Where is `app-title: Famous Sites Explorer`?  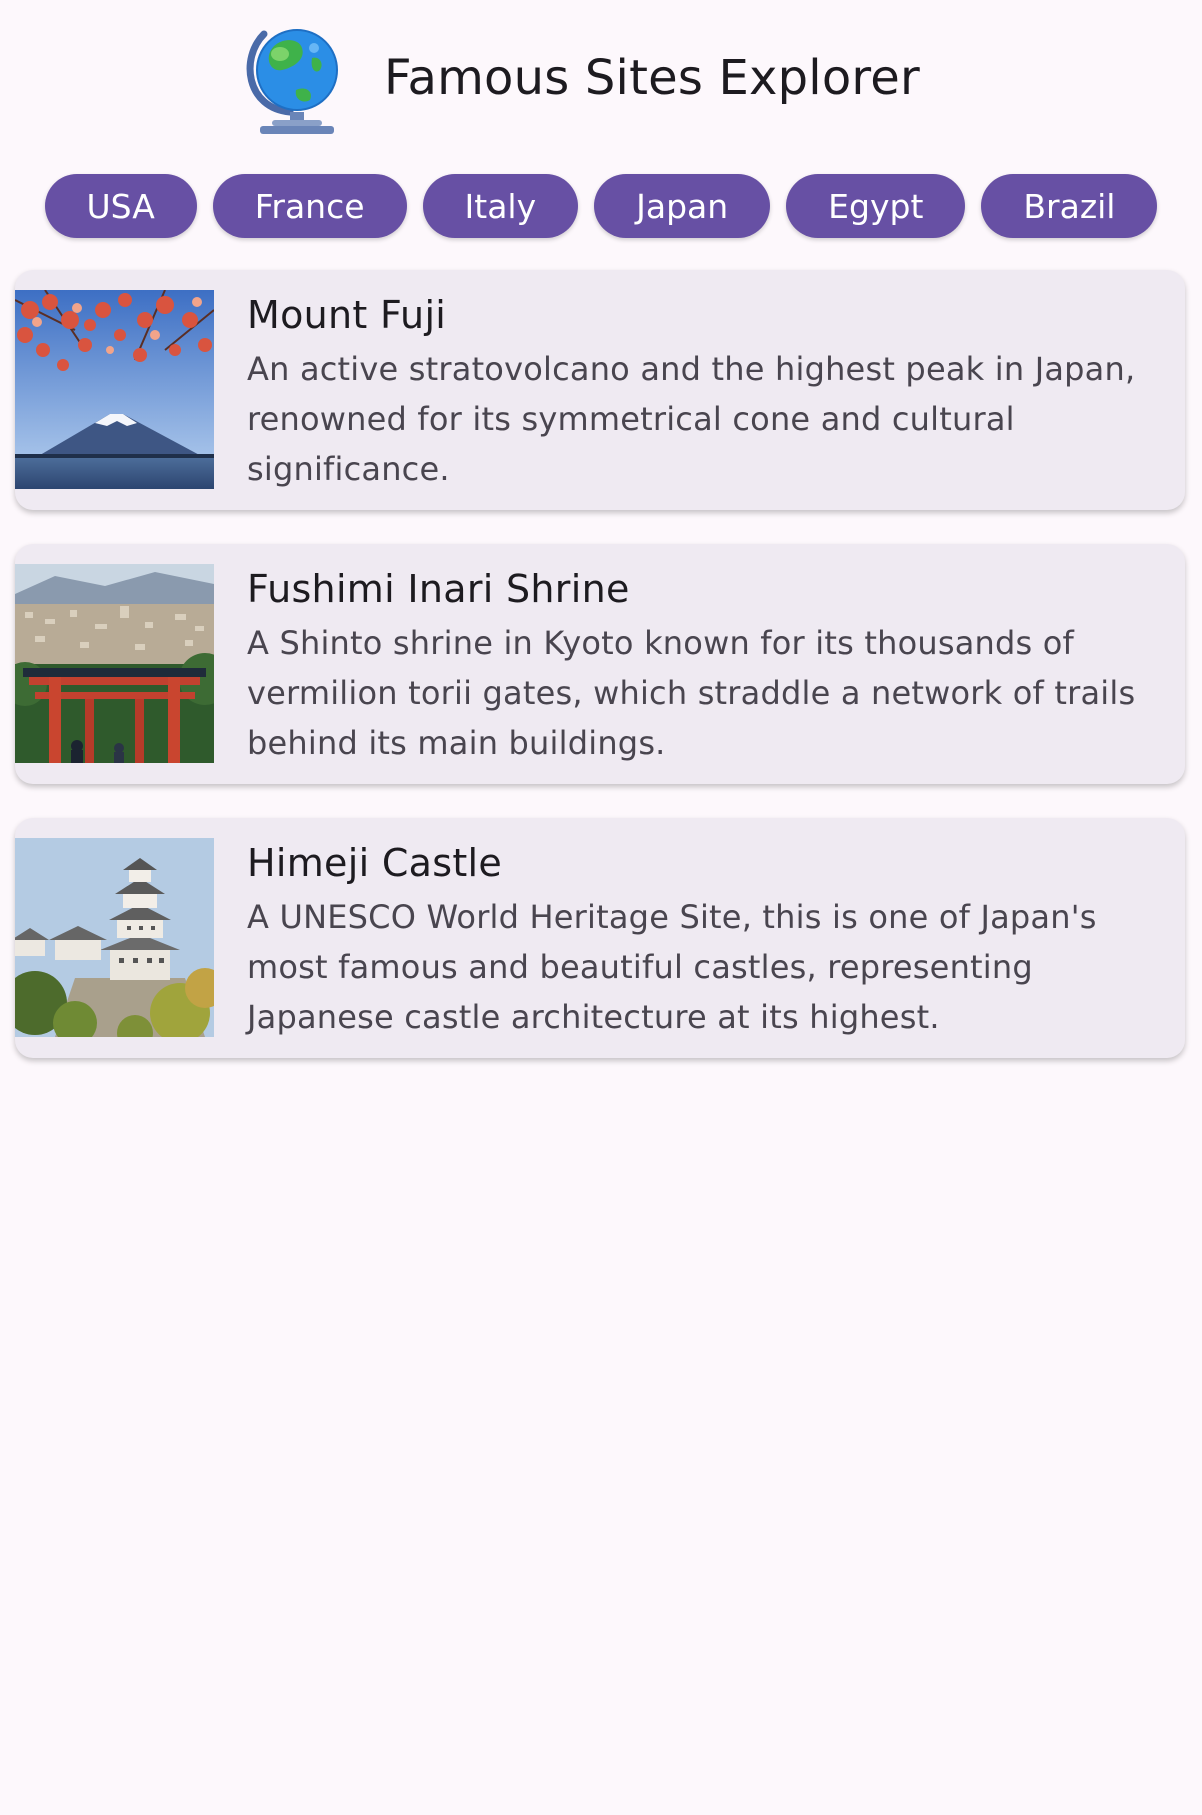 app-title: Famous Sites Explorer is located at coordinates (652, 78).